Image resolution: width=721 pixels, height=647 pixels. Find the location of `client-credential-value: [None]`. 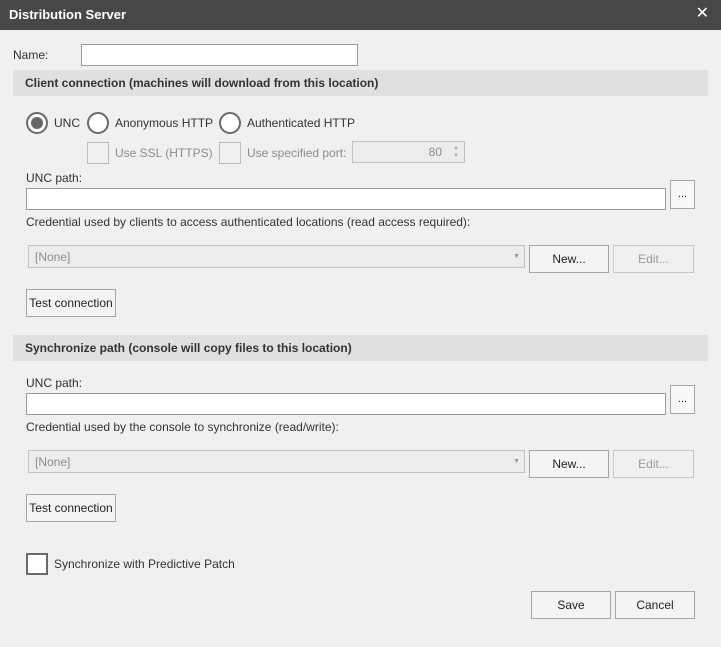

client-credential-value: [None] is located at coordinates (53, 257).